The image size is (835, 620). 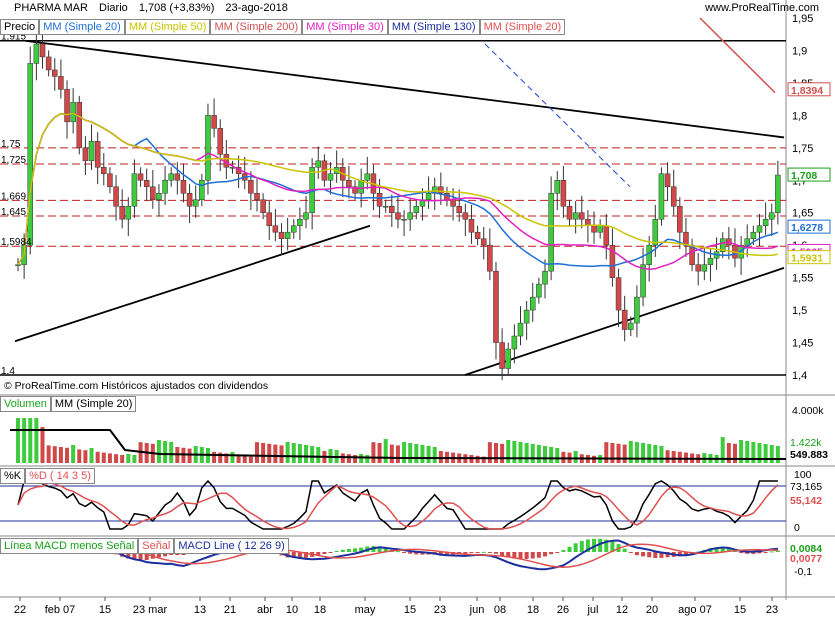 What do you see at coordinates (11, 144) in the screenshot?
I see `price-level-label: 1,75` at bounding box center [11, 144].